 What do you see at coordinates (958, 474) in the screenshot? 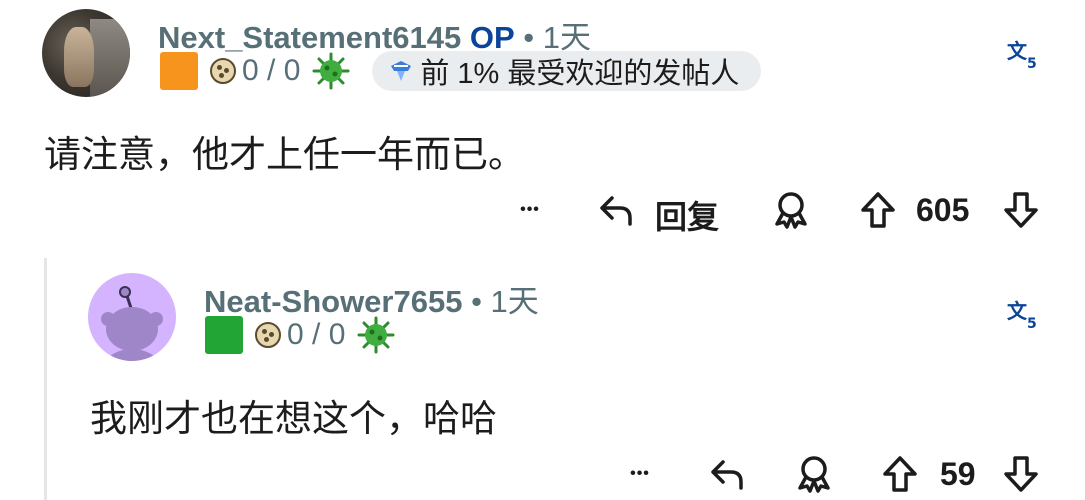
I see `vote-count: 59` at bounding box center [958, 474].